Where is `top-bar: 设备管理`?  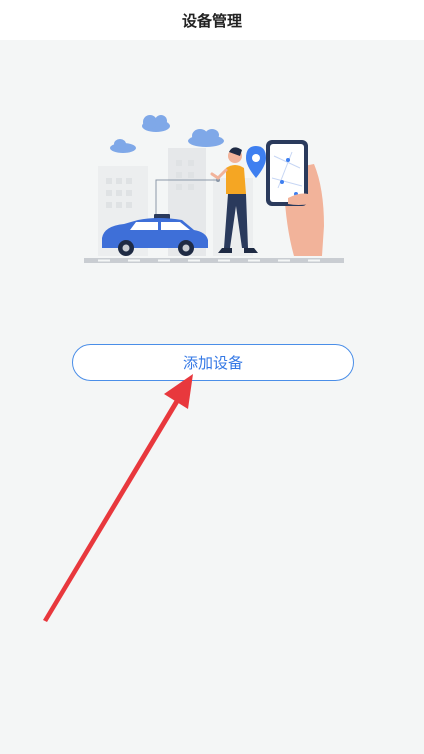
top-bar: 设备管理 is located at coordinates (212, 20).